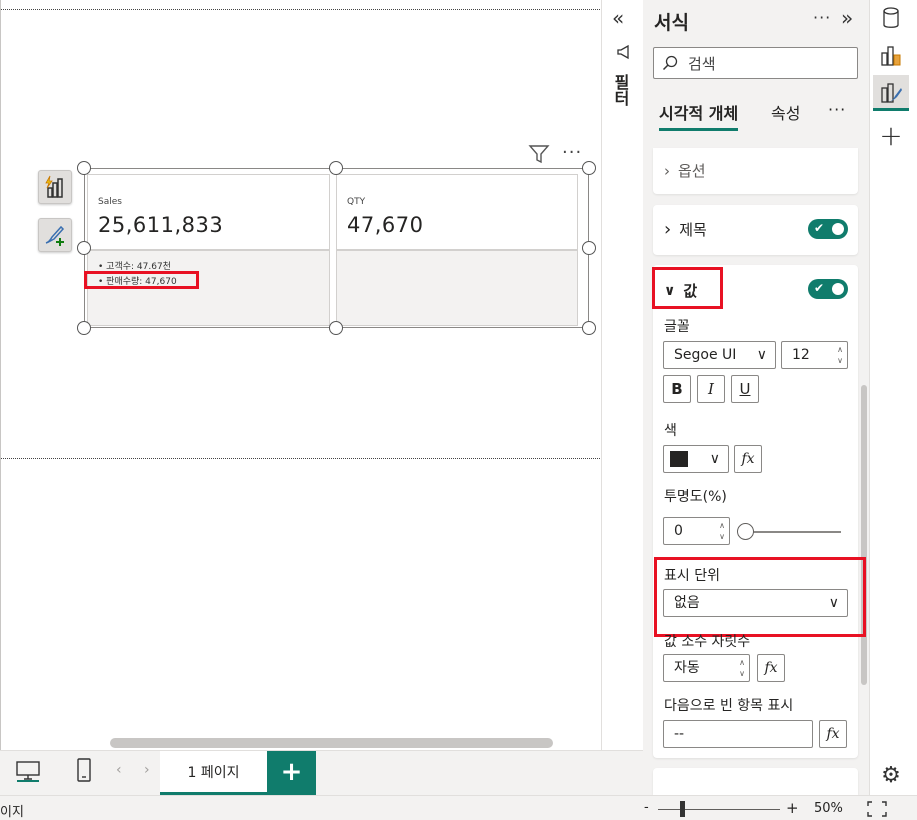  Describe the element at coordinates (677, 327) in the screenshot. I see `font-label: 글꼴` at that location.